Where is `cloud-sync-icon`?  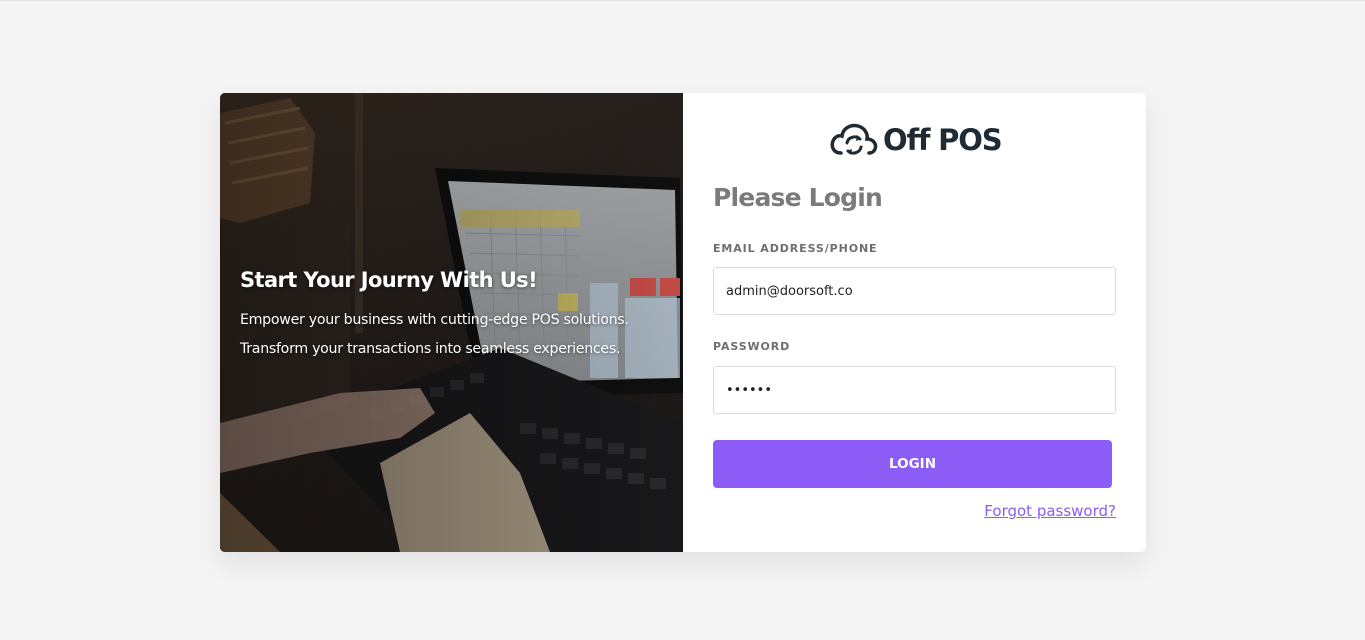 cloud-sync-icon is located at coordinates (854, 139).